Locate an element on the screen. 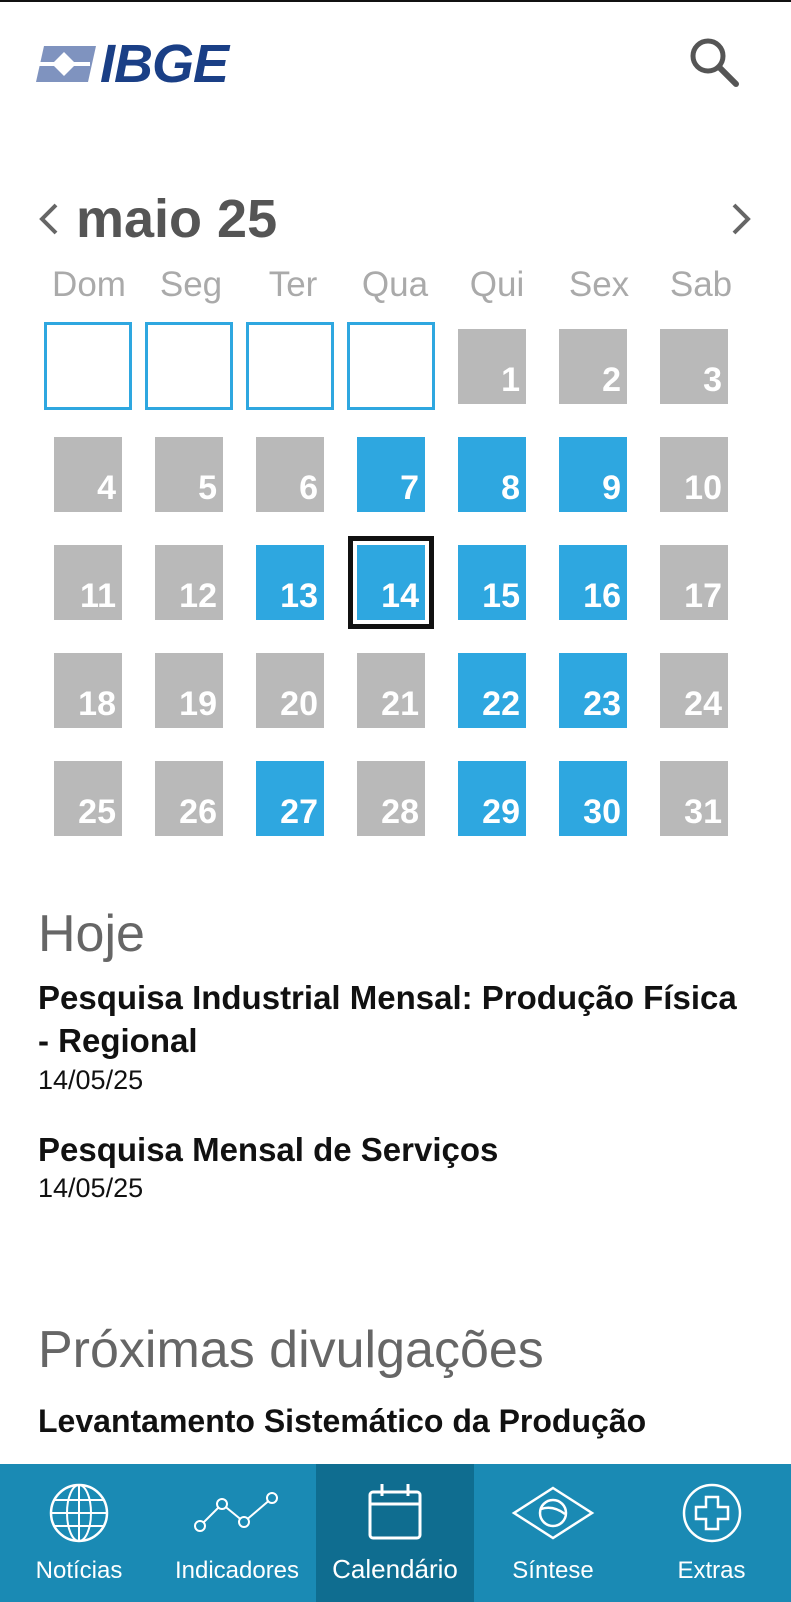 The width and height of the screenshot is (791, 1602). brazil-flag-icon is located at coordinates (553, 1513).